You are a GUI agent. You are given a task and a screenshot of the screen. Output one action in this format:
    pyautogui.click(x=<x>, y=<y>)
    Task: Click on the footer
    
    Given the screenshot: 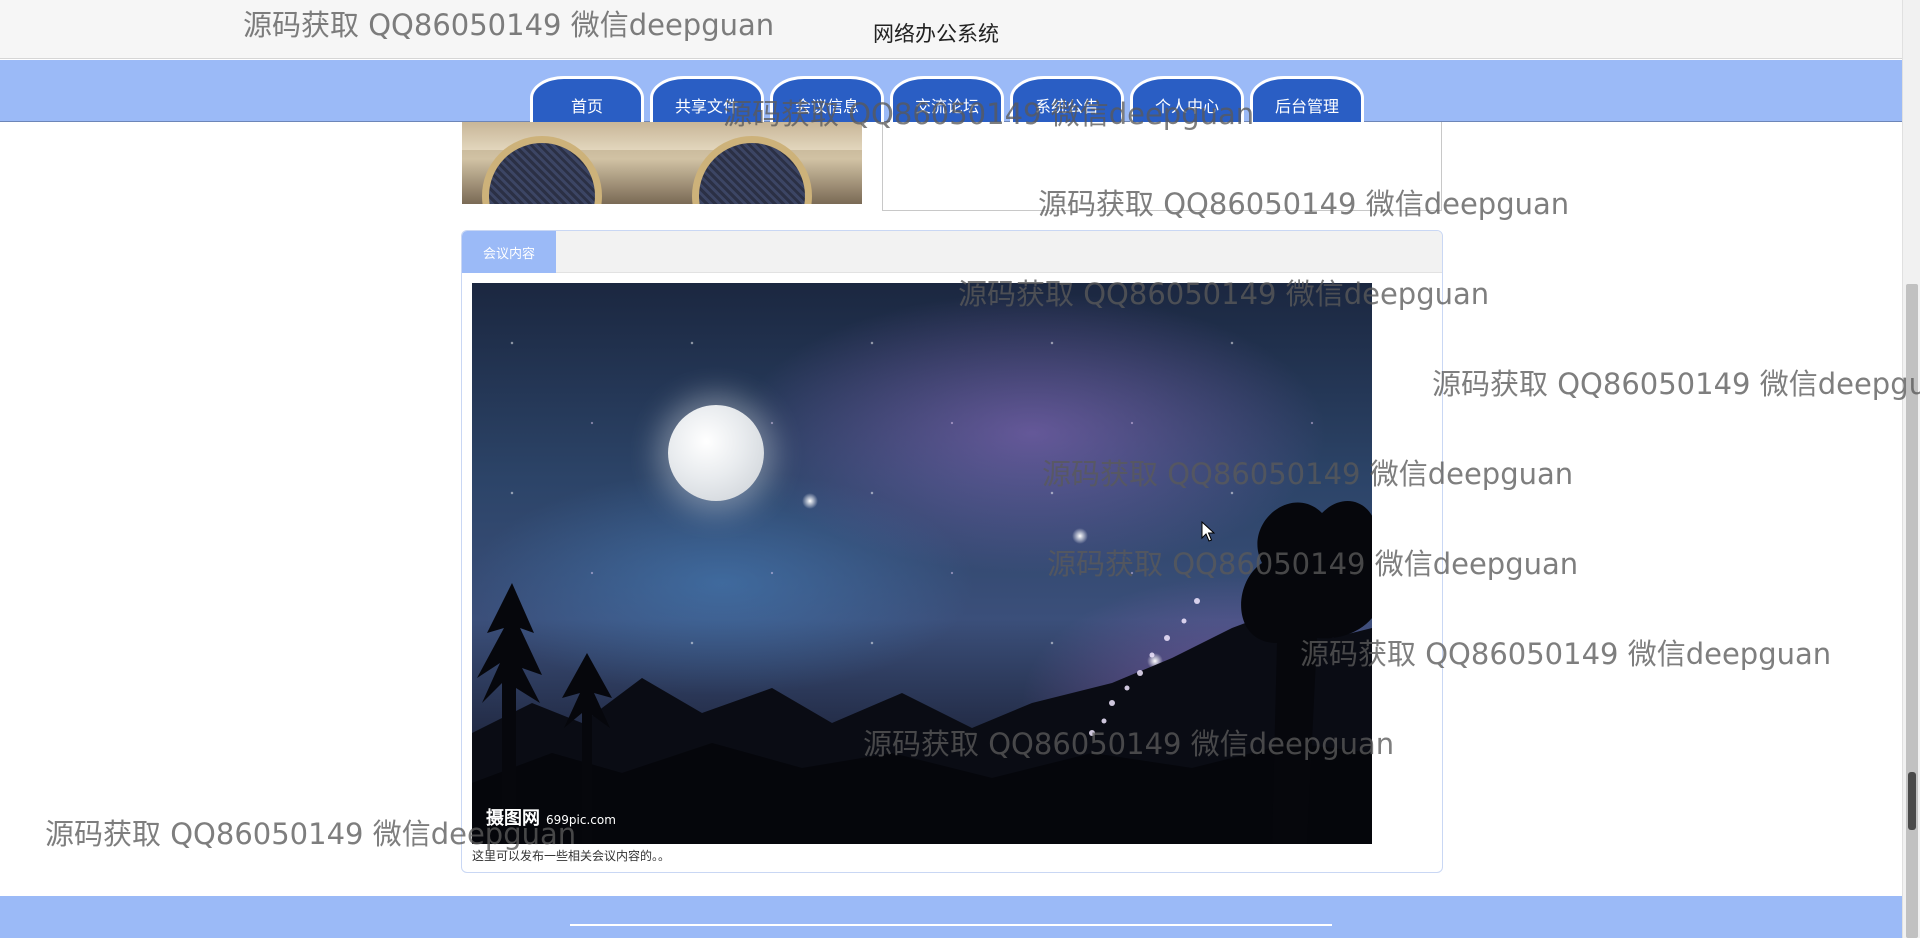 What is the action you would take?
    pyautogui.click(x=951, y=917)
    